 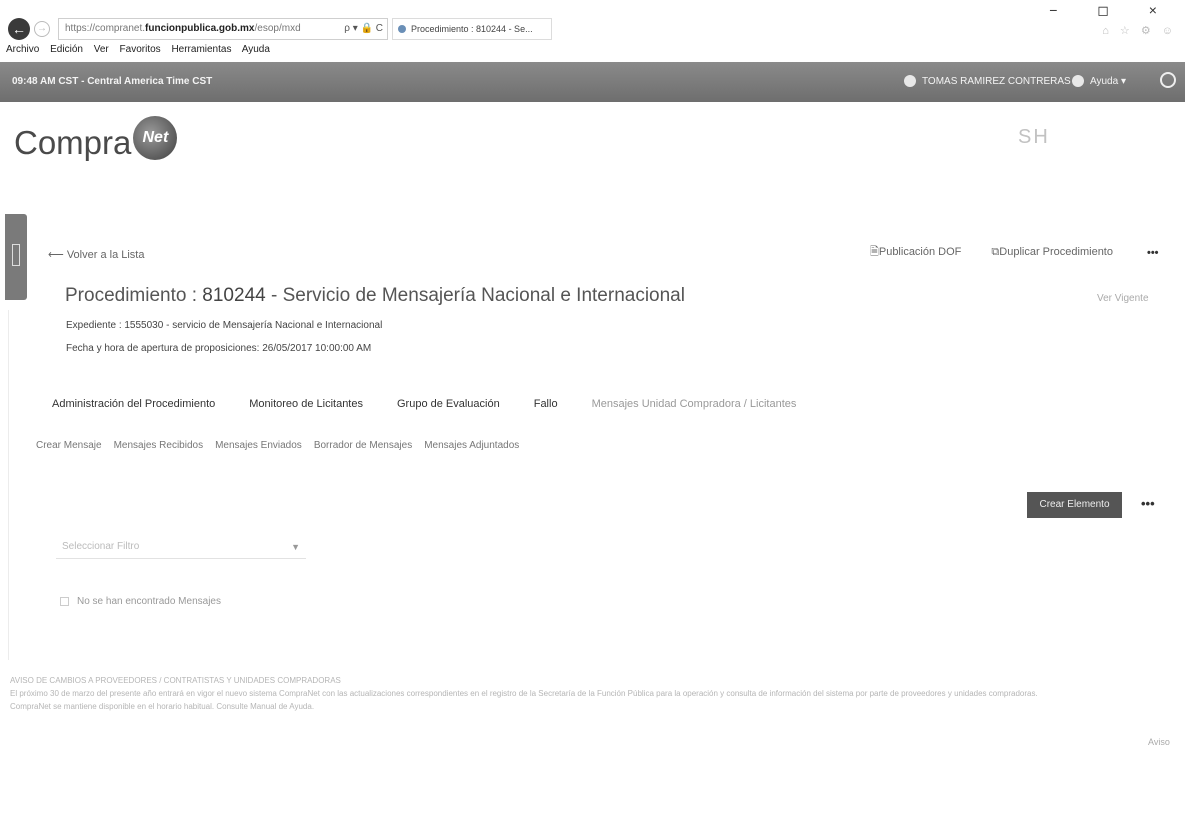 I want to click on list-more-icon: •••, so click(x=1148, y=503).